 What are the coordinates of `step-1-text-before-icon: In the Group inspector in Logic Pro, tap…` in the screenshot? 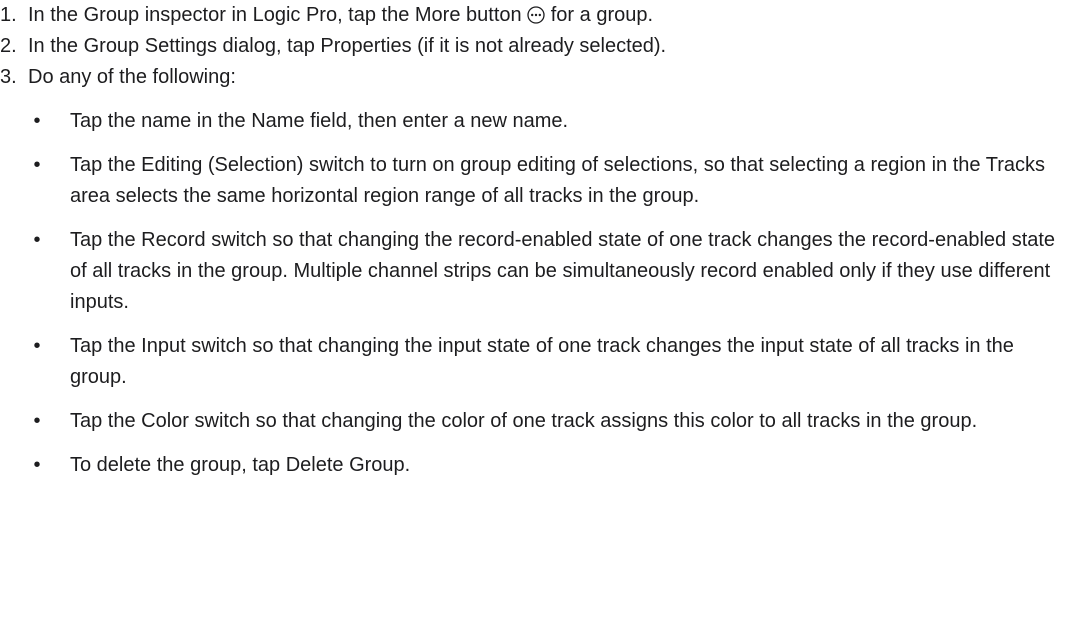 It's located at (278, 15).